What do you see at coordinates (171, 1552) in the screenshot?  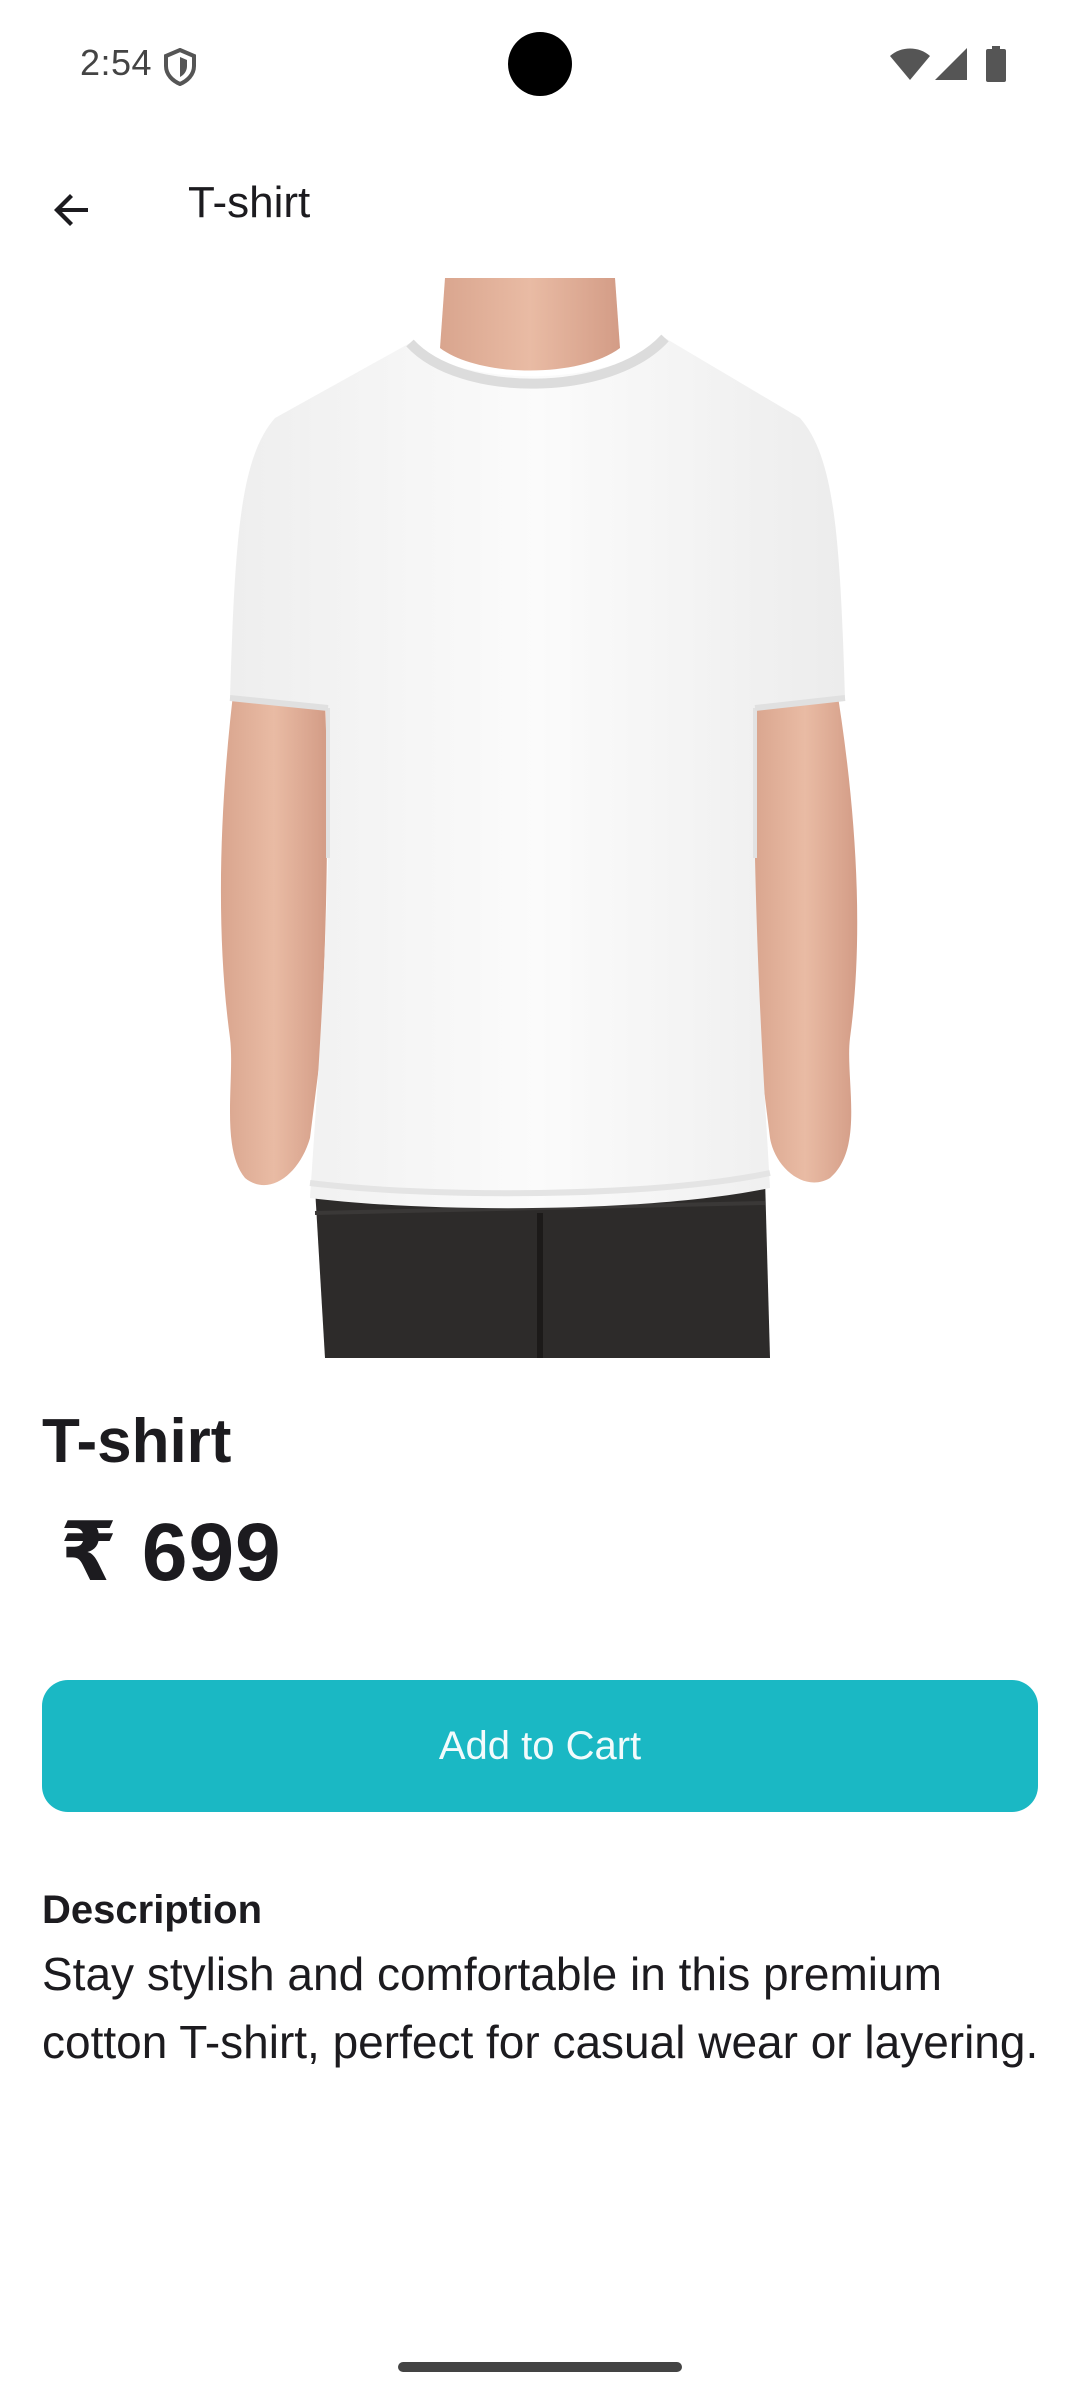 I see `product-price: ₹ 699` at bounding box center [171, 1552].